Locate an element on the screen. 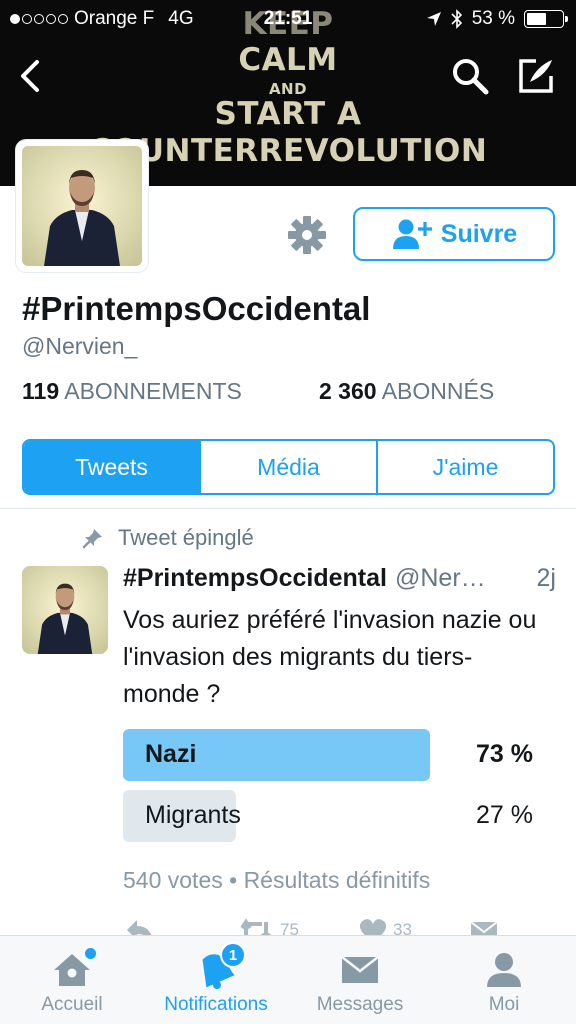 This screenshot has height=1024, width=576. pinned-indicator: Tweet épinglé is located at coordinates (168, 538).